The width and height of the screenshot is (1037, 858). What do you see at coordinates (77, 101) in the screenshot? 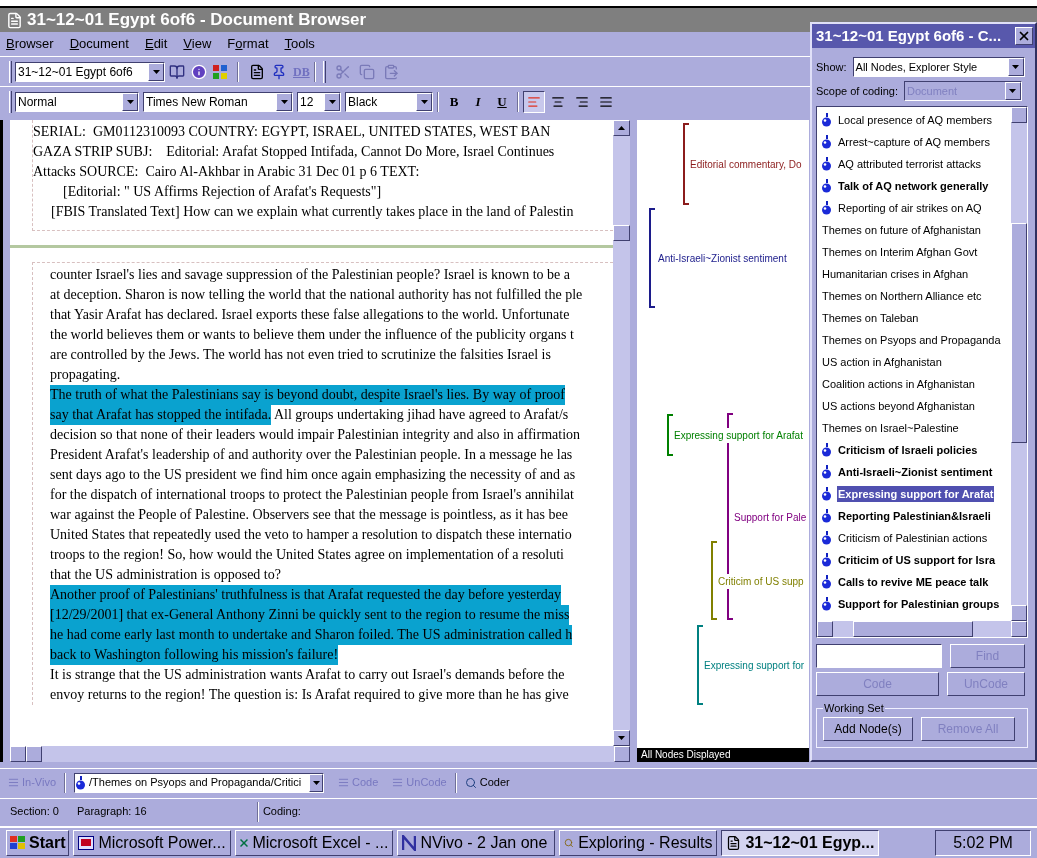
I see `style-select: Normal` at bounding box center [77, 101].